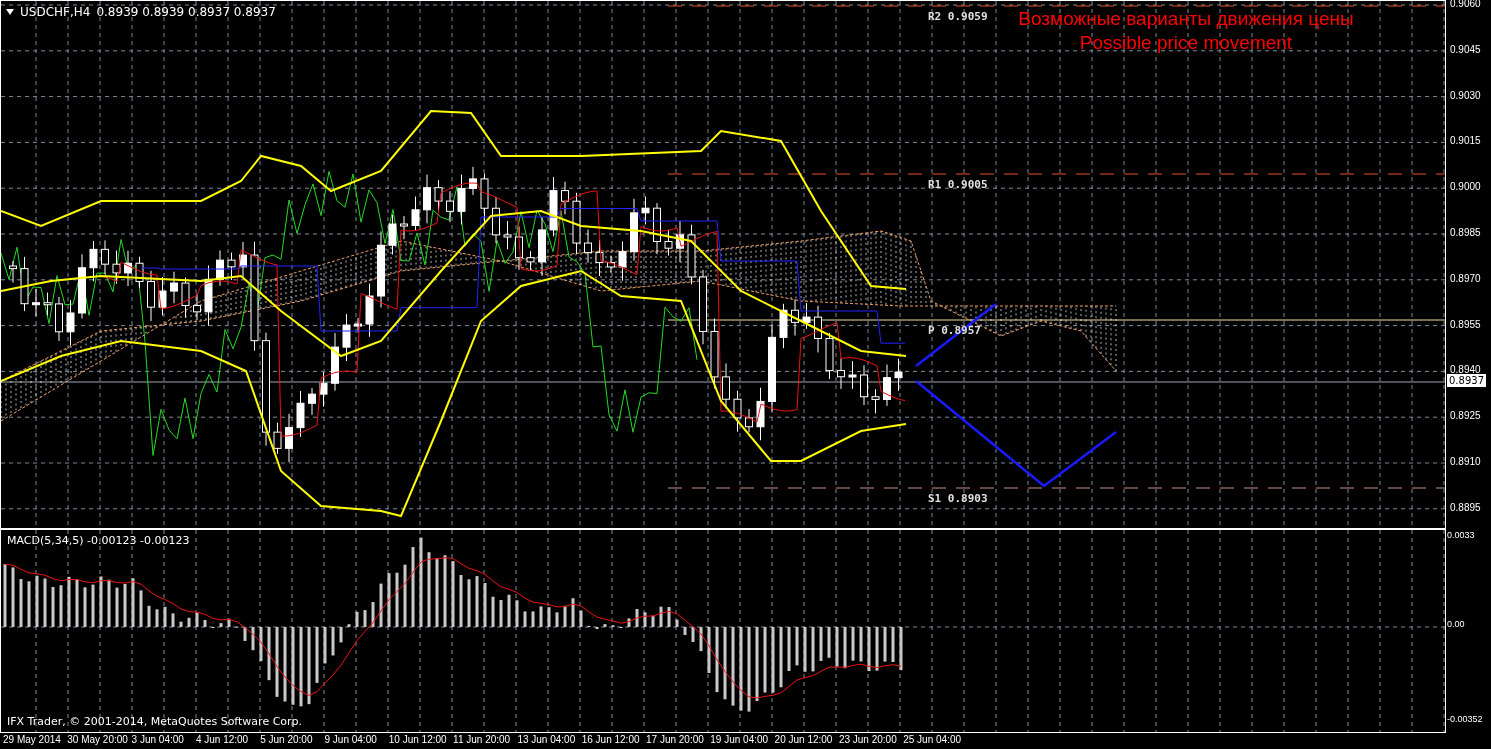 This screenshot has width=1491, height=749. What do you see at coordinates (675, 740) in the screenshot?
I see `time-axis-label: 17 Jun 20:00` at bounding box center [675, 740].